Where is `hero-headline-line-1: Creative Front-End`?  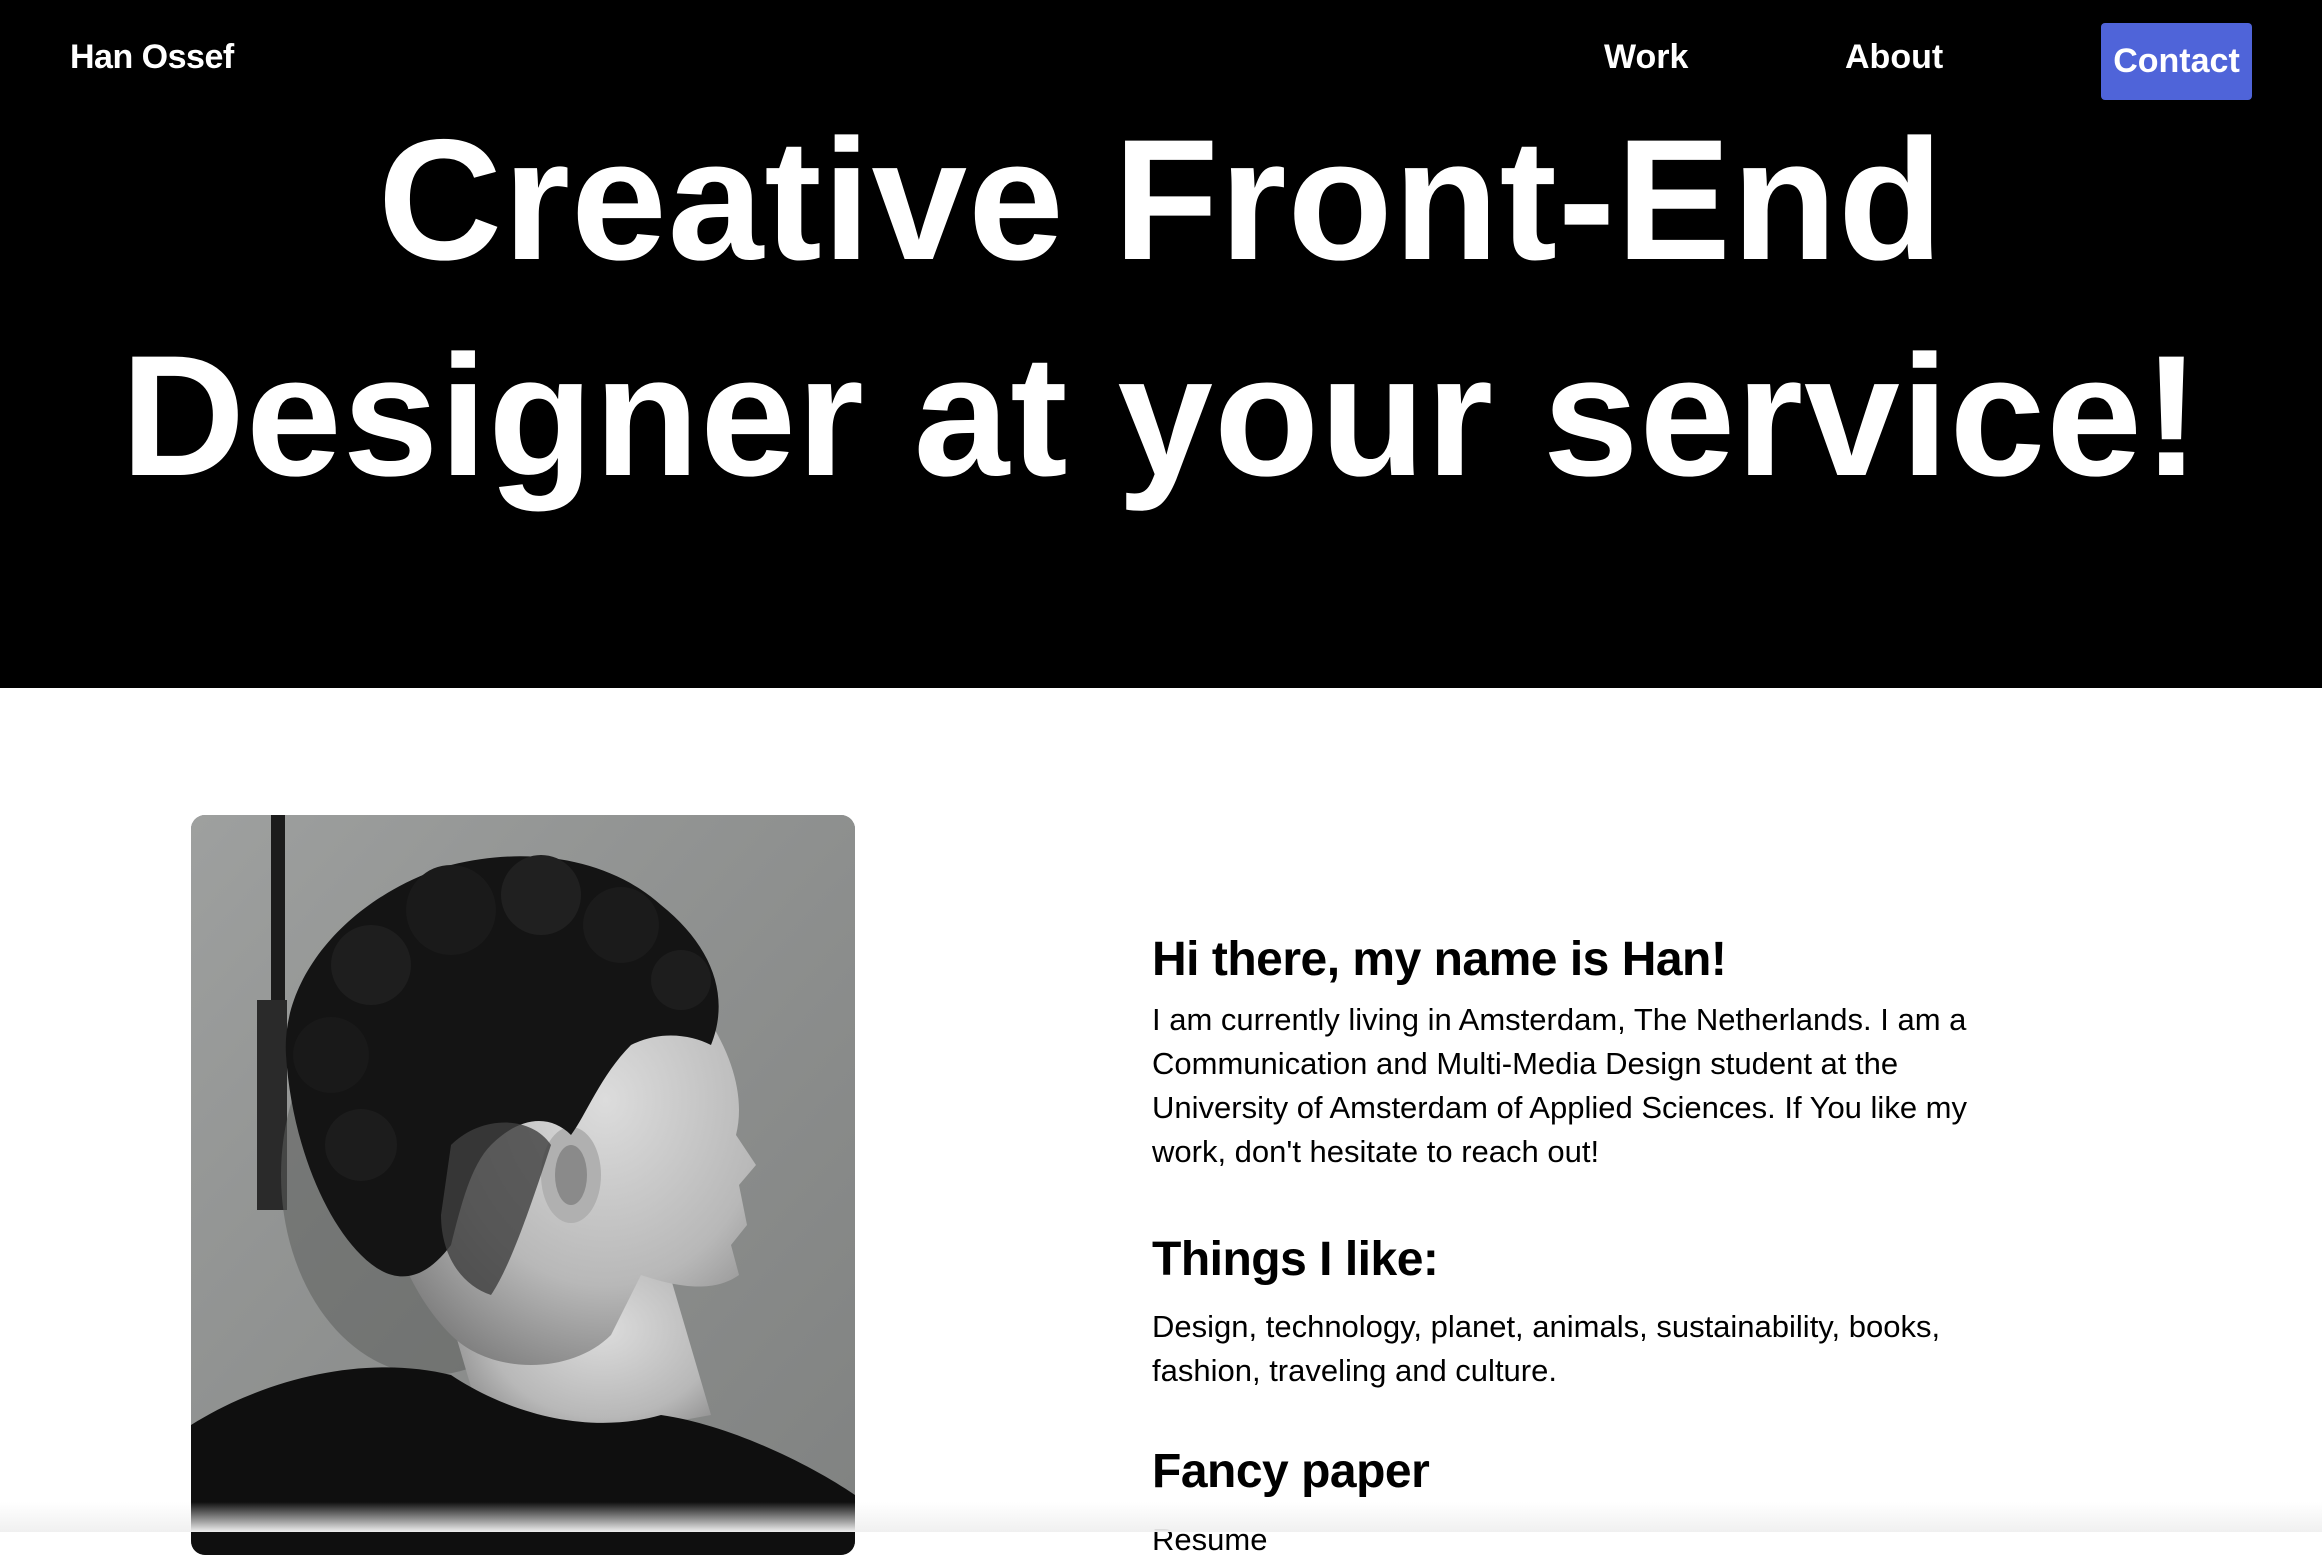
hero-headline-line-1: Creative Front-End is located at coordinates (1161, 200).